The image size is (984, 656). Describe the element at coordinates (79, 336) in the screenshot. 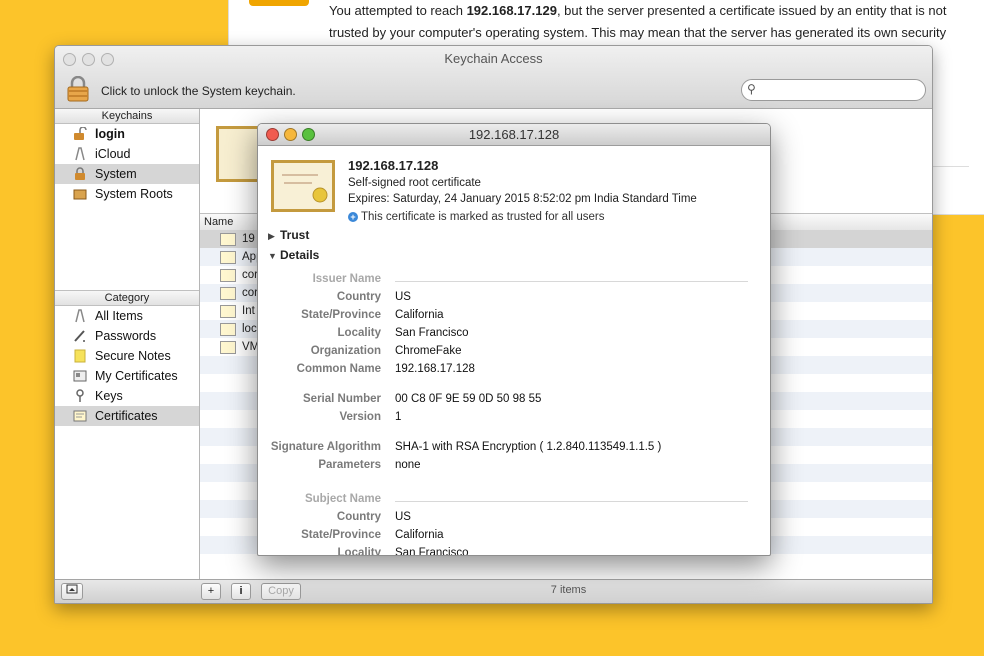

I see `pen-icon` at that location.